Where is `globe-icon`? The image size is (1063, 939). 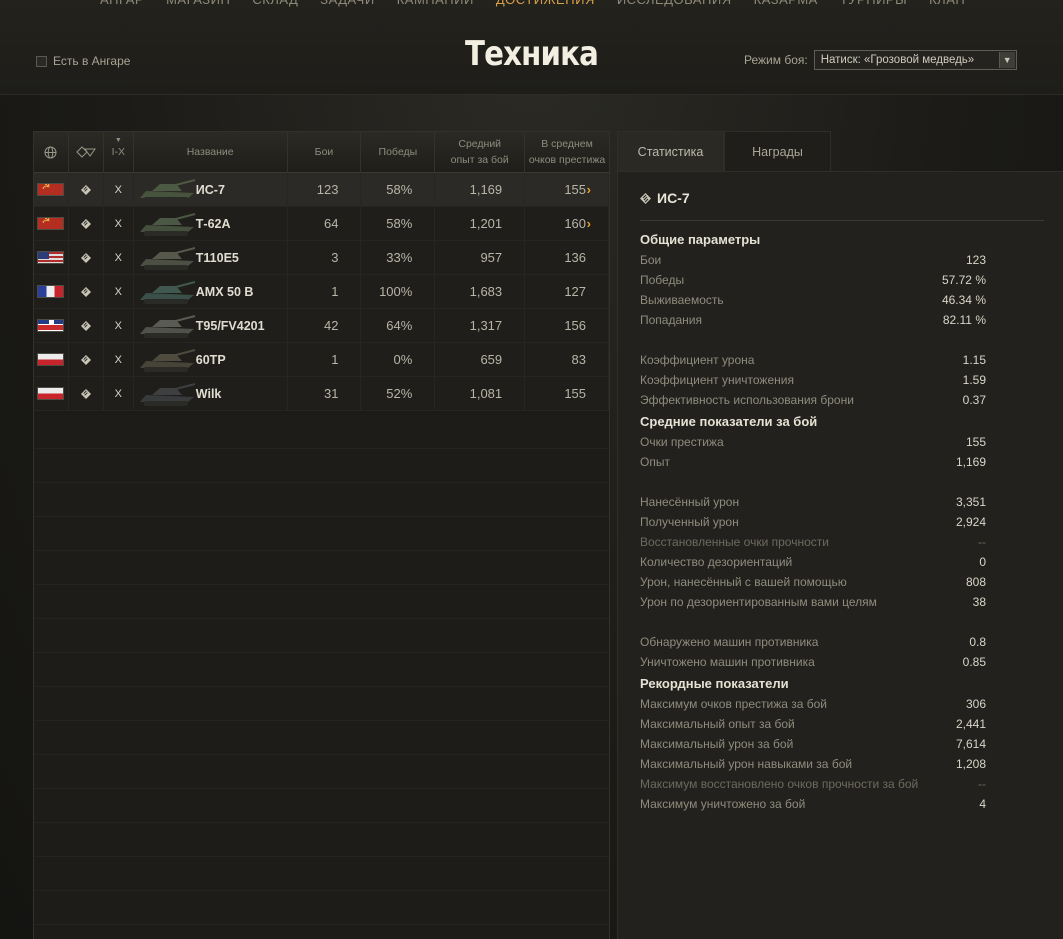
globe-icon is located at coordinates (50, 152).